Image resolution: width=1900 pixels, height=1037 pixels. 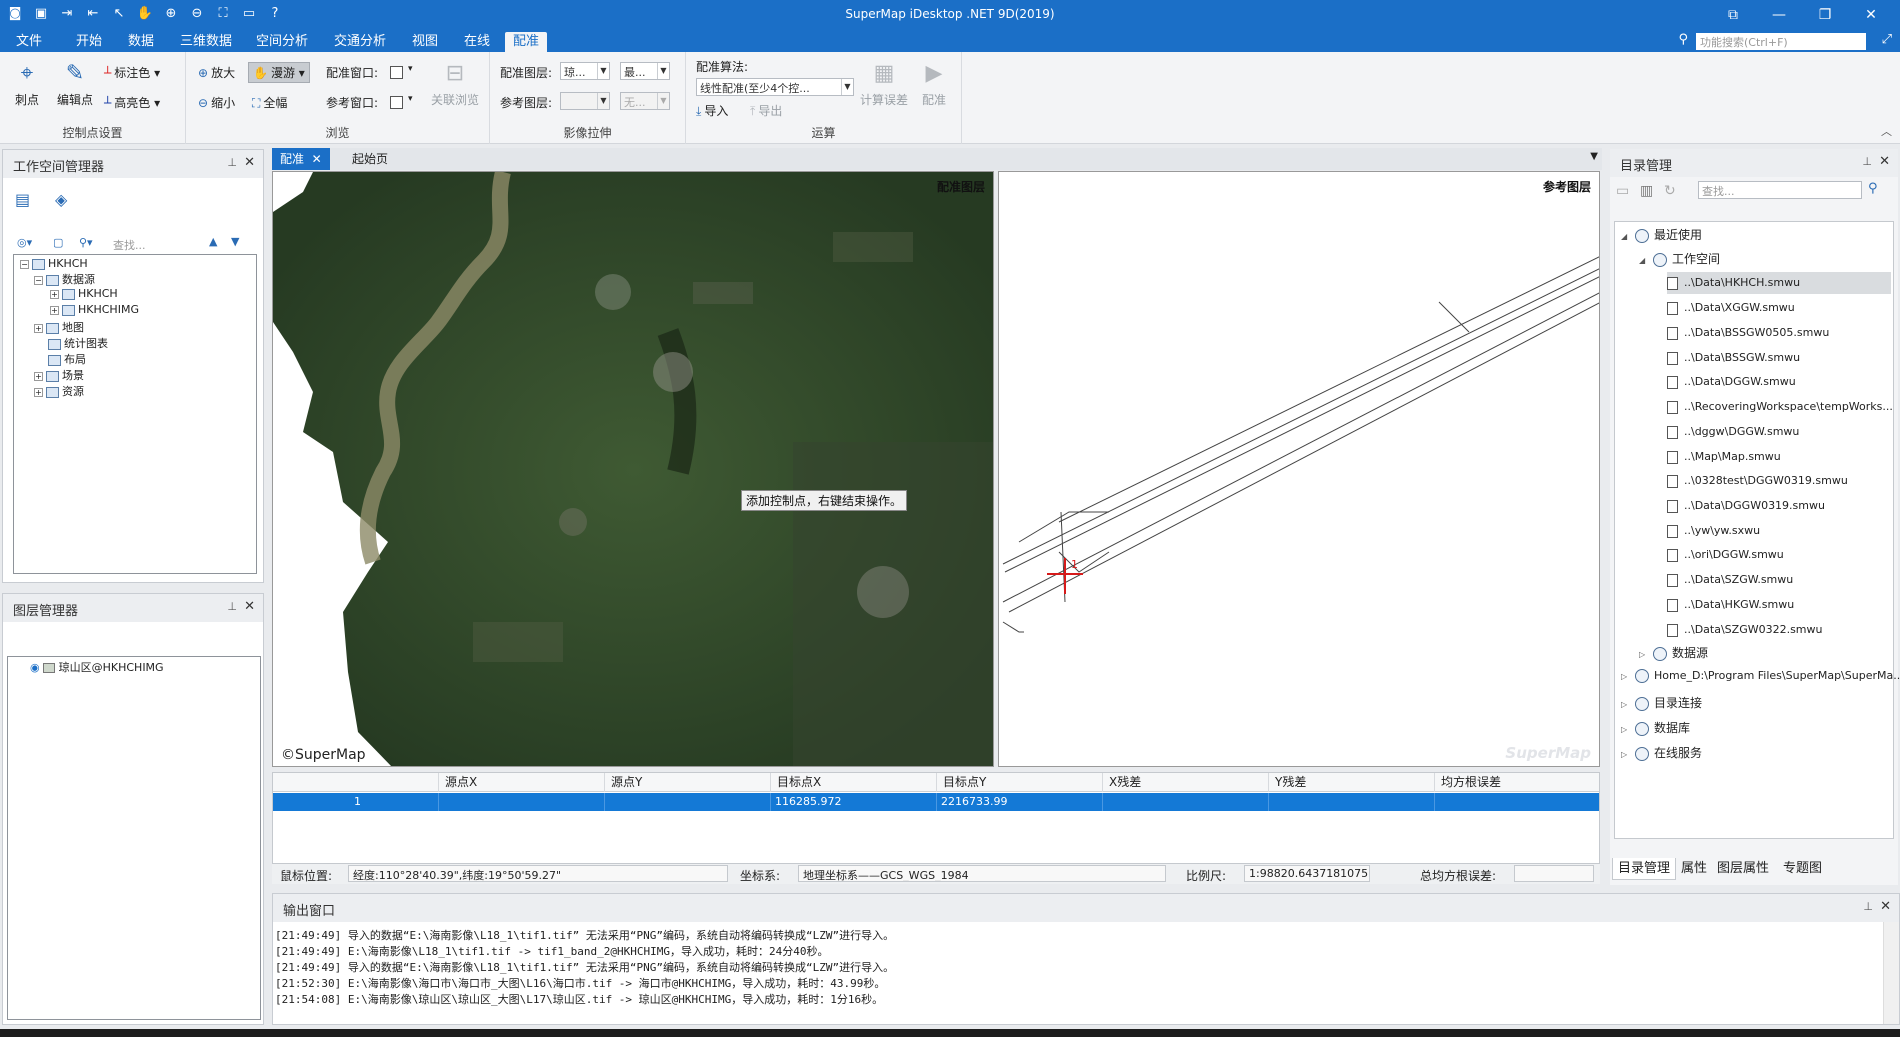 What do you see at coordinates (1891, 973) in the screenshot?
I see `output-scrollbar` at bounding box center [1891, 973].